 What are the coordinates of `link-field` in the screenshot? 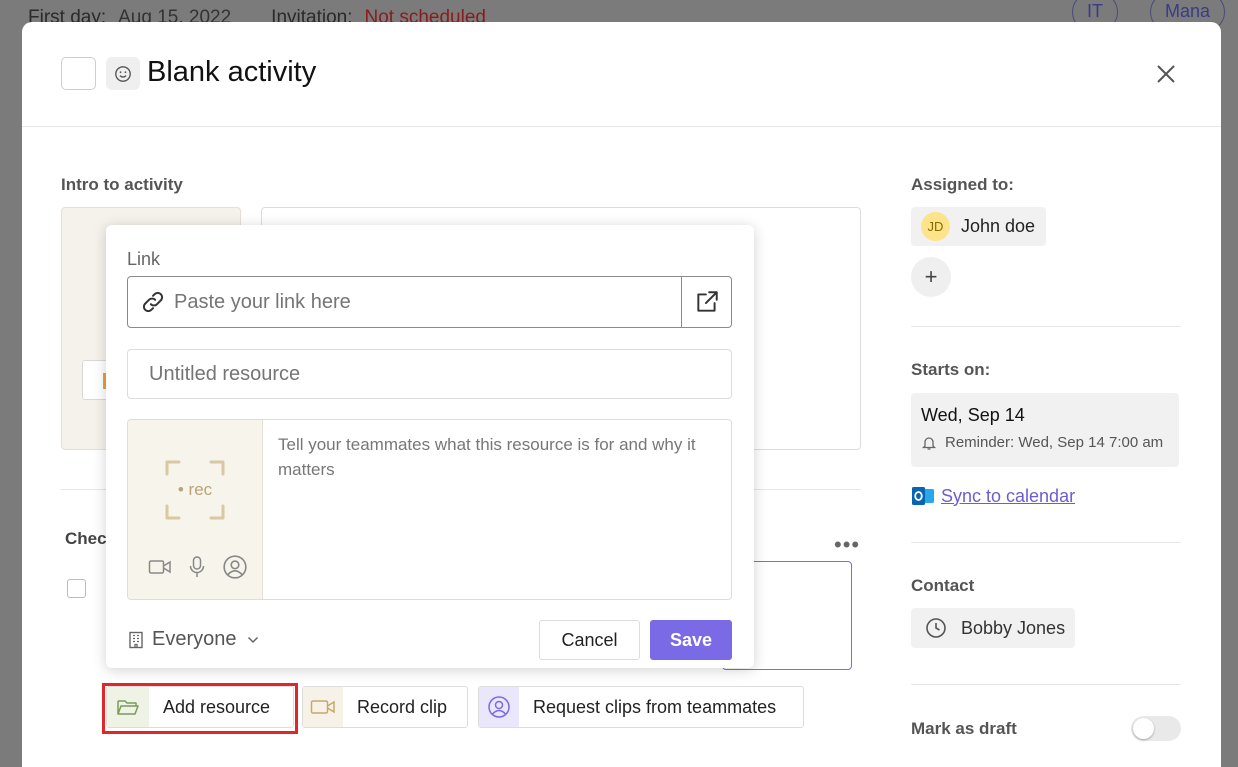 It's located at (429, 302).